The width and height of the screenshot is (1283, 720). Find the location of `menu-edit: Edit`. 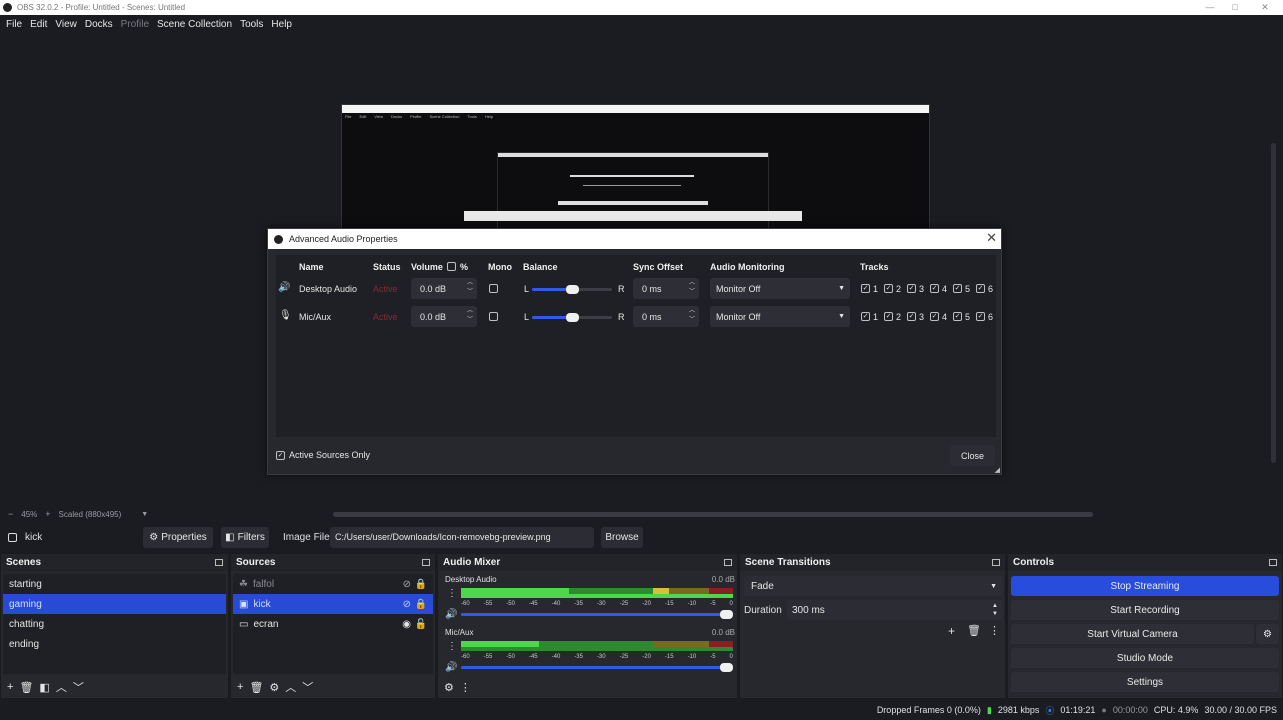

menu-edit: Edit is located at coordinates (38, 24).